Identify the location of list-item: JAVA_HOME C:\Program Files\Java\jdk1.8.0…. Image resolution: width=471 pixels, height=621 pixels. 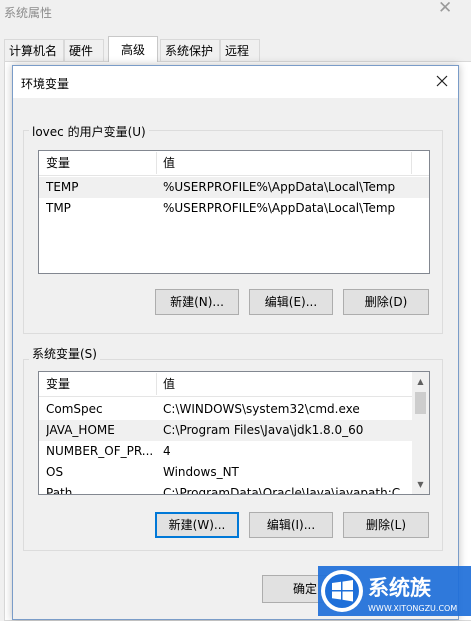
(225, 430).